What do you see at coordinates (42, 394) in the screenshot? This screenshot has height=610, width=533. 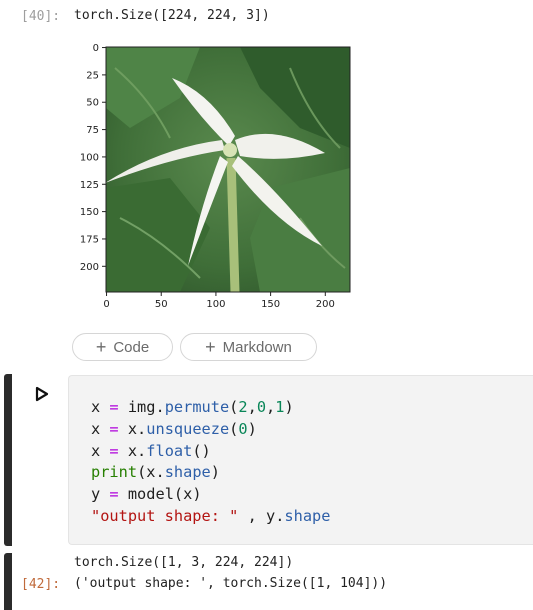 I see `play-icon` at bounding box center [42, 394].